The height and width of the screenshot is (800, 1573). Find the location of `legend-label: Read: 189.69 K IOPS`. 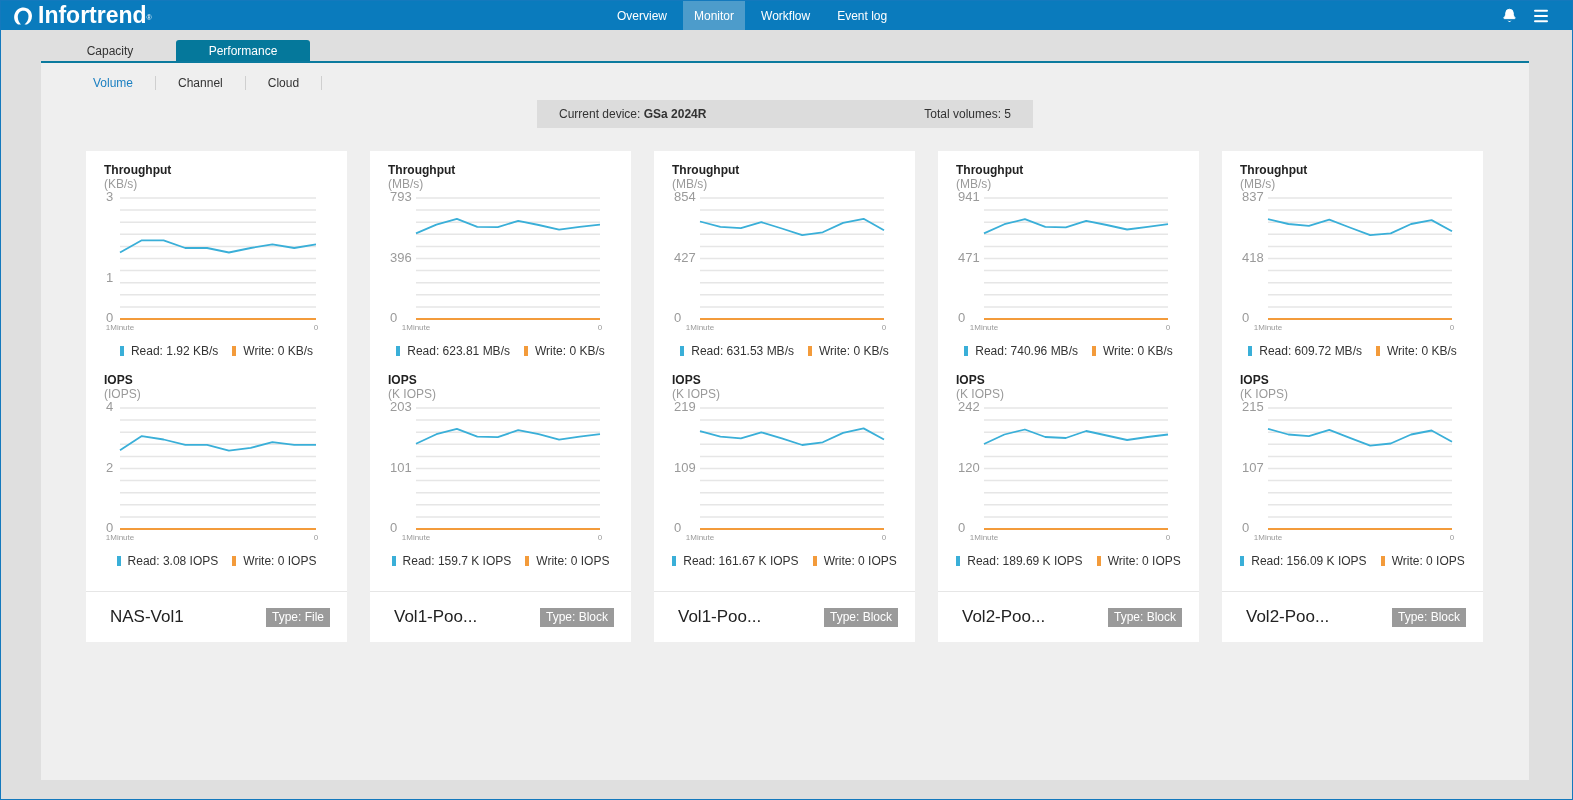

legend-label: Read: 189.69 K IOPS is located at coordinates (1025, 561).